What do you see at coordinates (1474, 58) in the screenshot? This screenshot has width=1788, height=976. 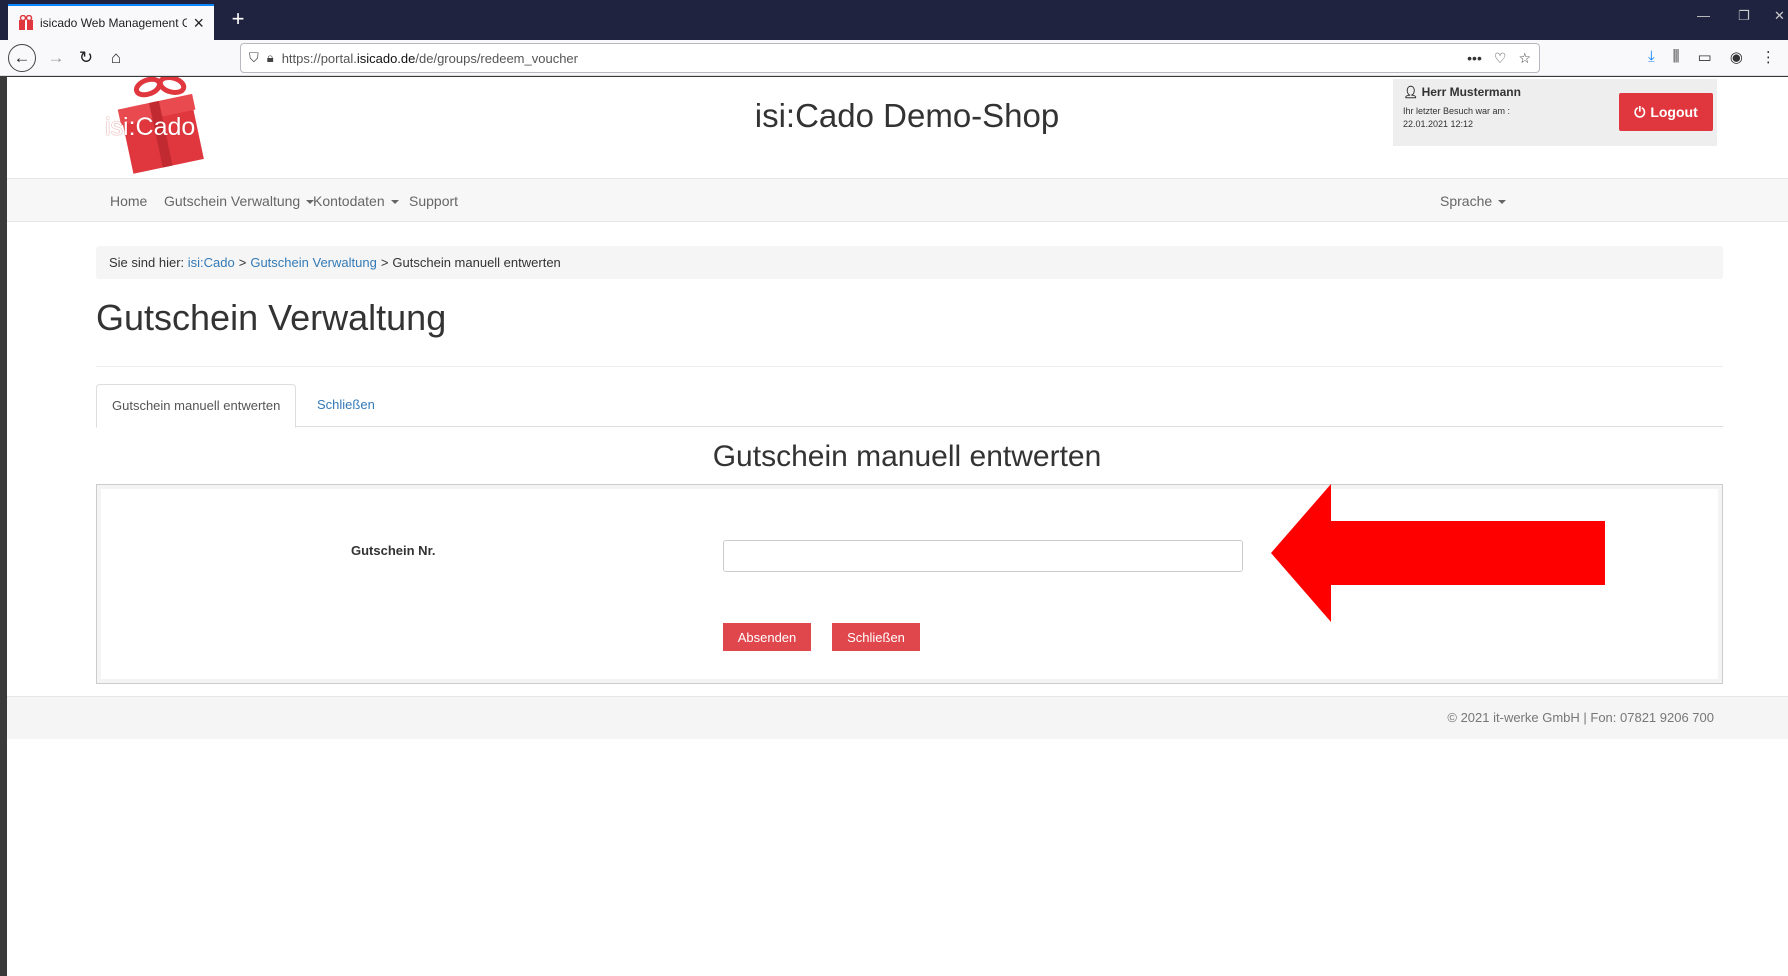 I see `more-icon: •••` at bounding box center [1474, 58].